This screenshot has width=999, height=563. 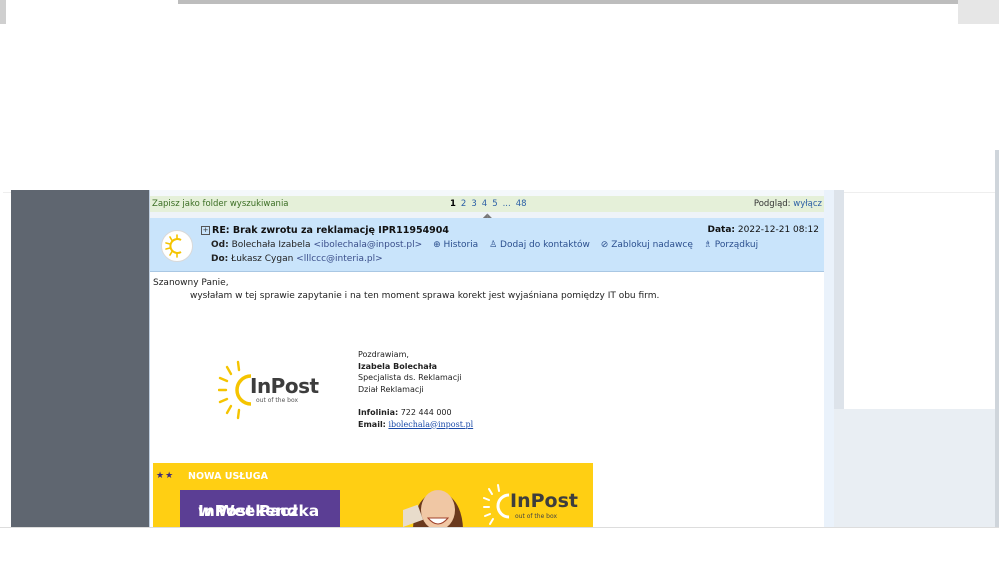 I want to click on banner-headline-box: InPost Paczka w Weekend, so click(x=260, y=510).